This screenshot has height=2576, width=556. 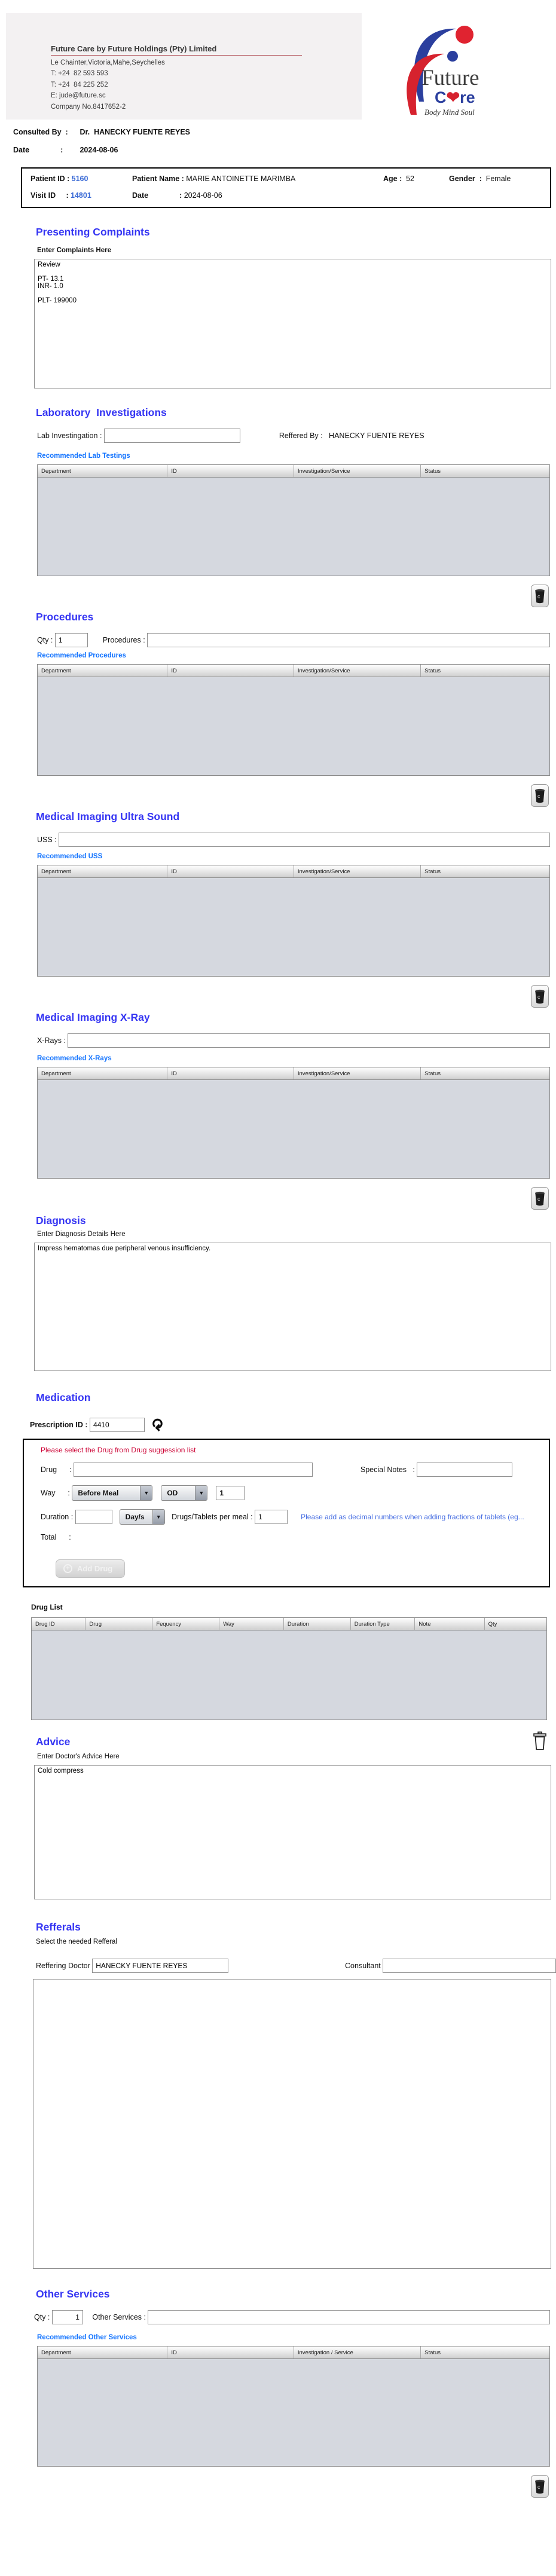 I want to click on company-email: E: jude@future.sc, so click(x=79, y=96).